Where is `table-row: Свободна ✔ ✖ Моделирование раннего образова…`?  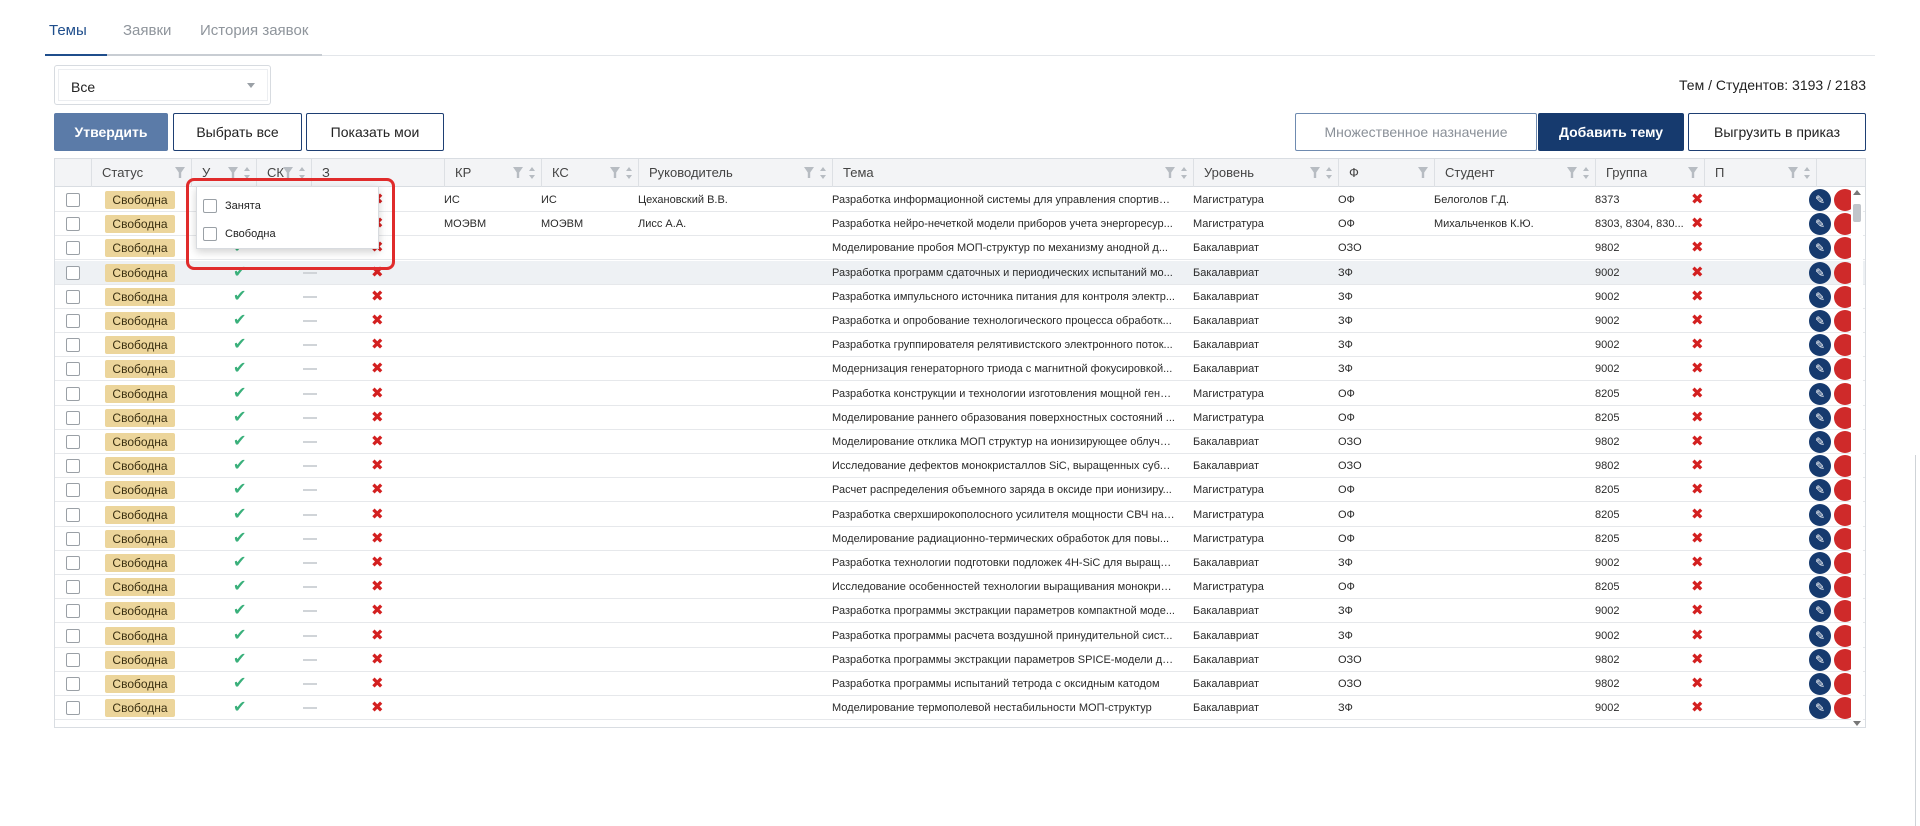
table-row: Свободна ✔ ✖ Моделирование раннего образова… is located at coordinates (960, 417).